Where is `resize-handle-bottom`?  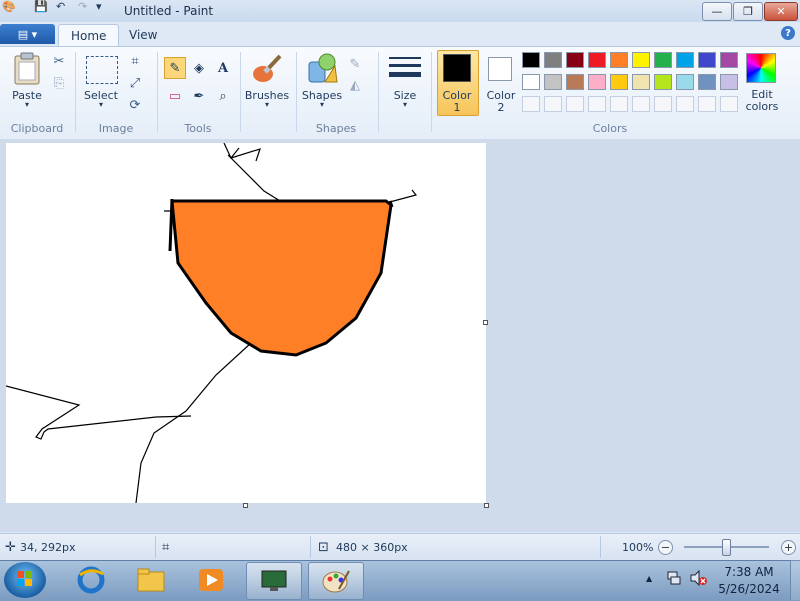 resize-handle-bottom is located at coordinates (245, 505).